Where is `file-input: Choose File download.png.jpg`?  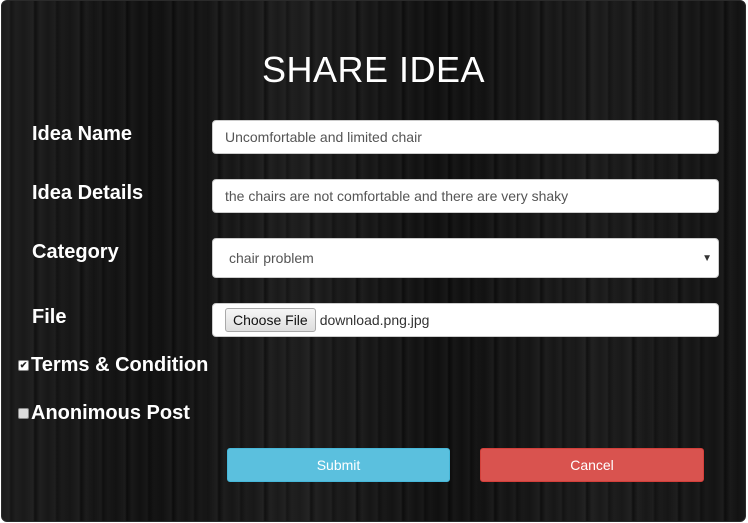
file-input: Choose File download.png.jpg is located at coordinates (465, 320).